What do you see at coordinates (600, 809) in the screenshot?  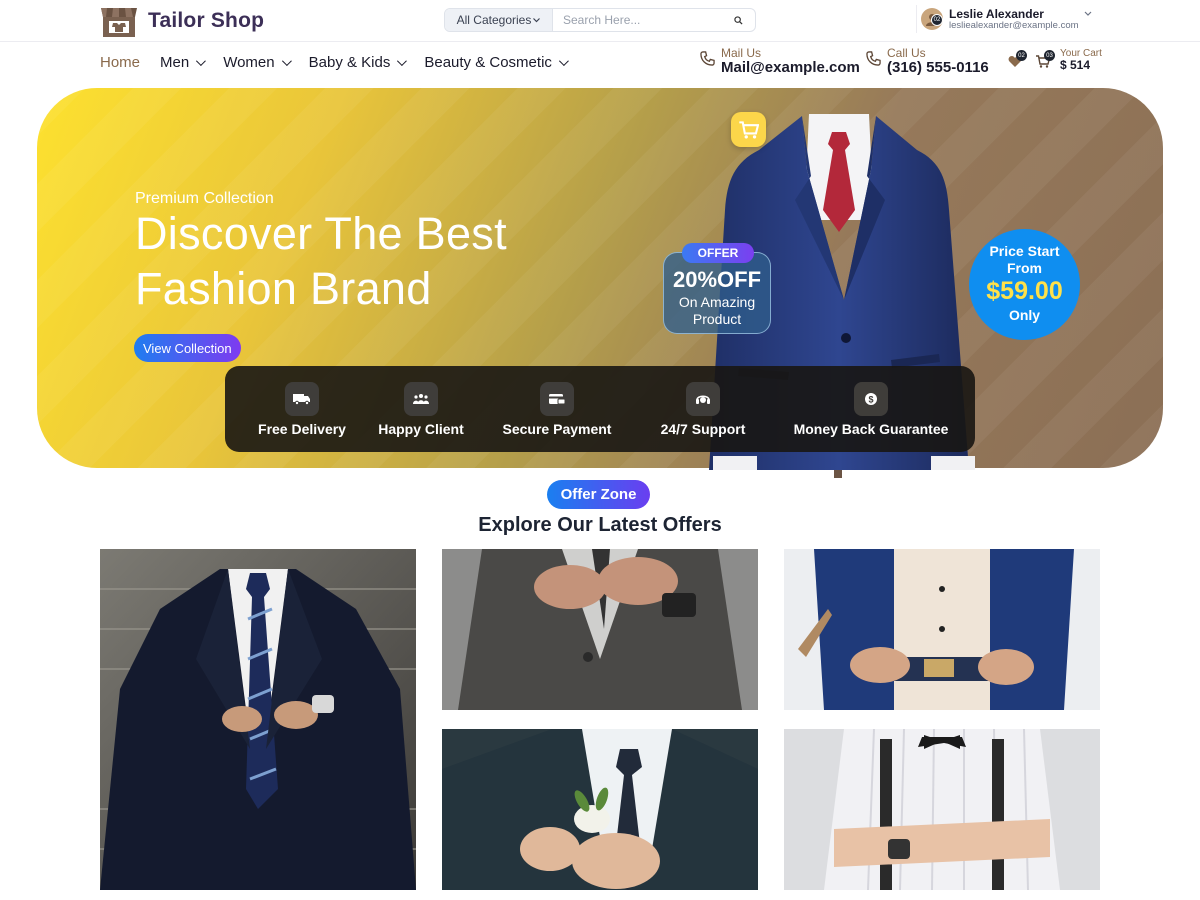 I see `offer-image-boutonniere` at bounding box center [600, 809].